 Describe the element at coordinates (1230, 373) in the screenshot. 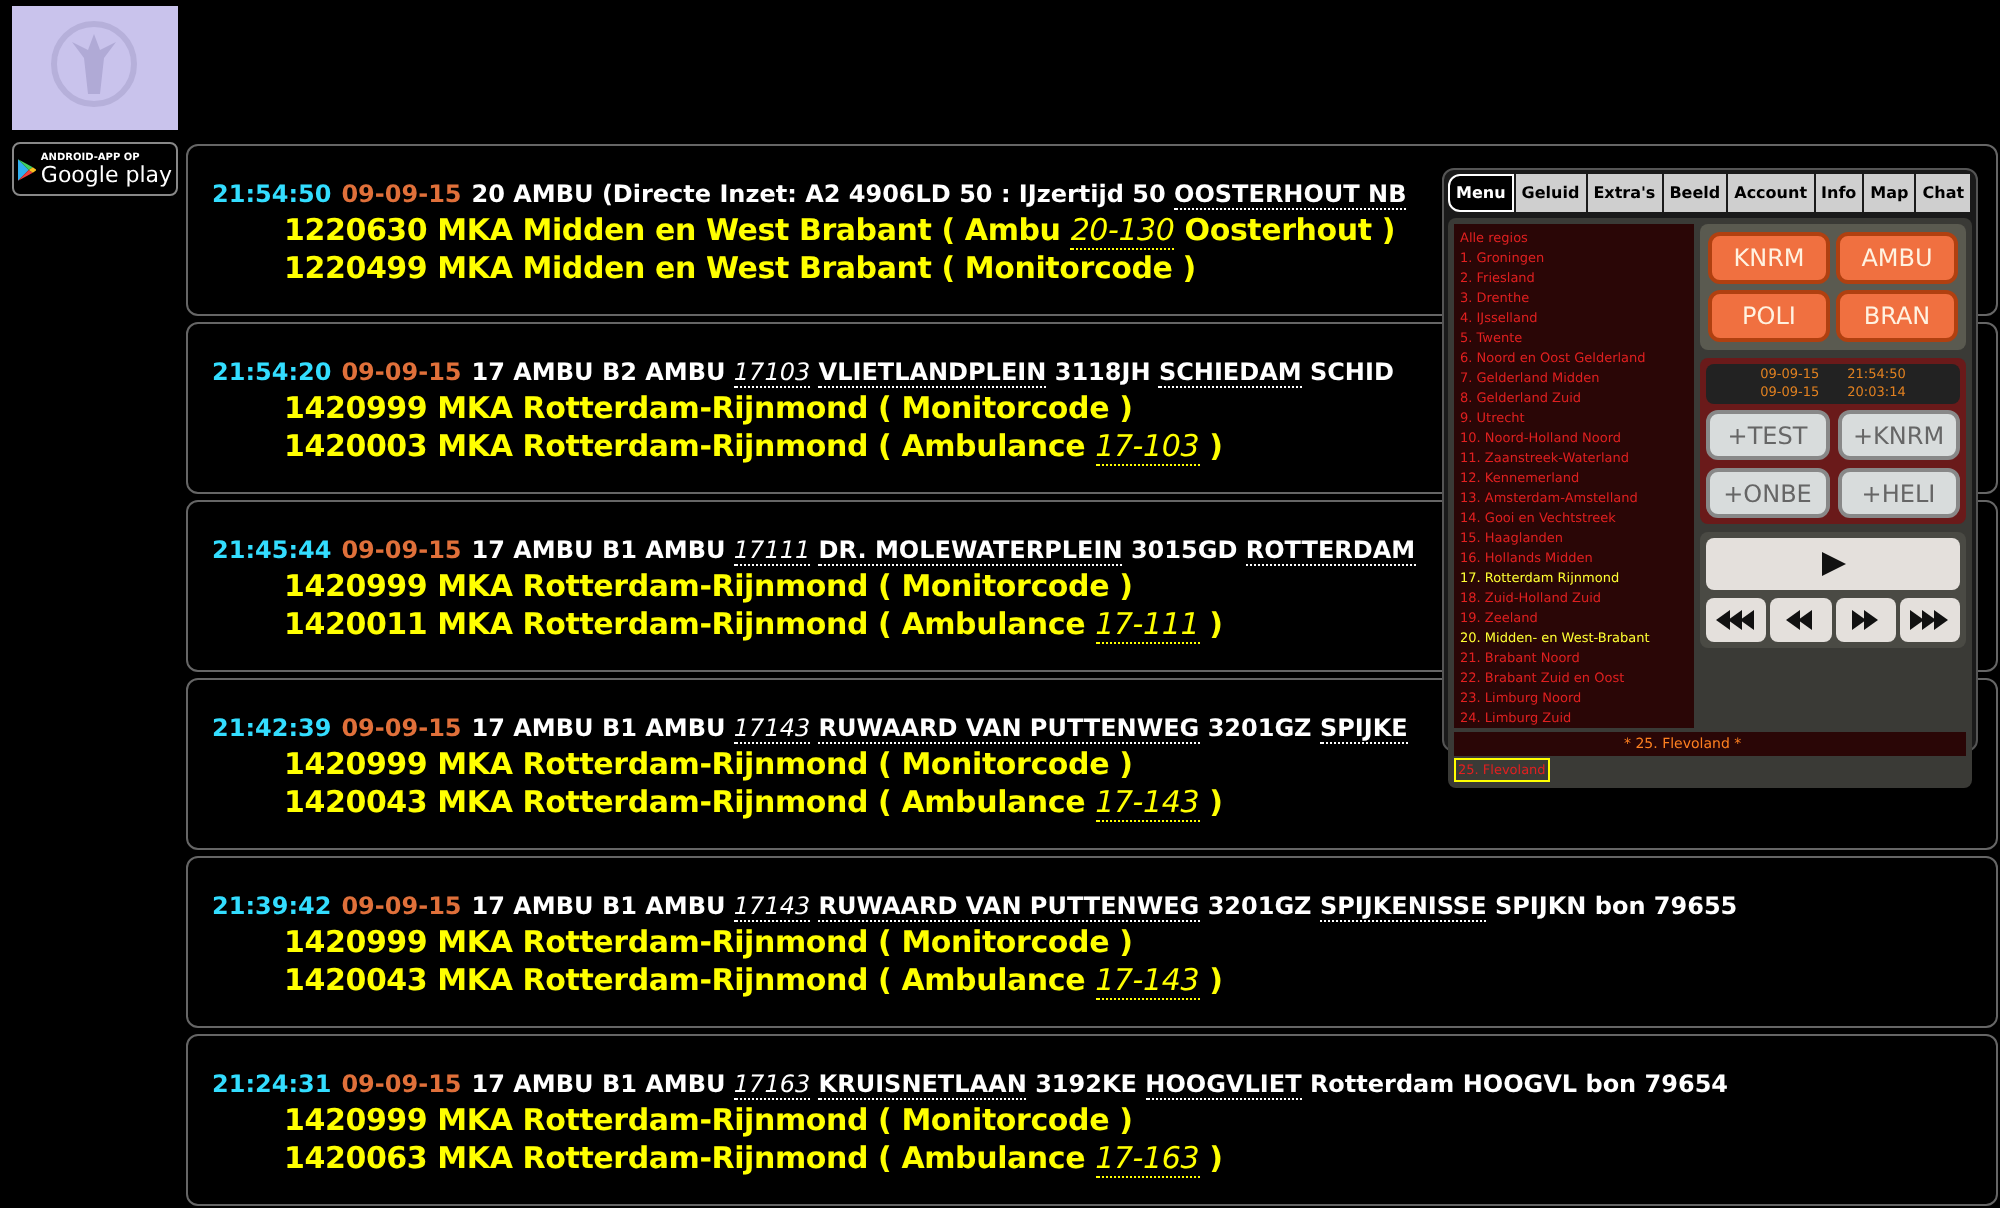

I see `place-link: SCHIEDAM` at that location.